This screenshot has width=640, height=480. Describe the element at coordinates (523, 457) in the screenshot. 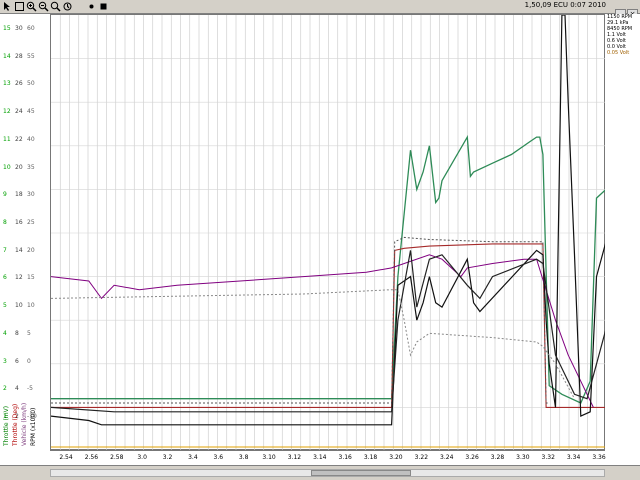

I see `x-tick-label: 3.30` at that location.